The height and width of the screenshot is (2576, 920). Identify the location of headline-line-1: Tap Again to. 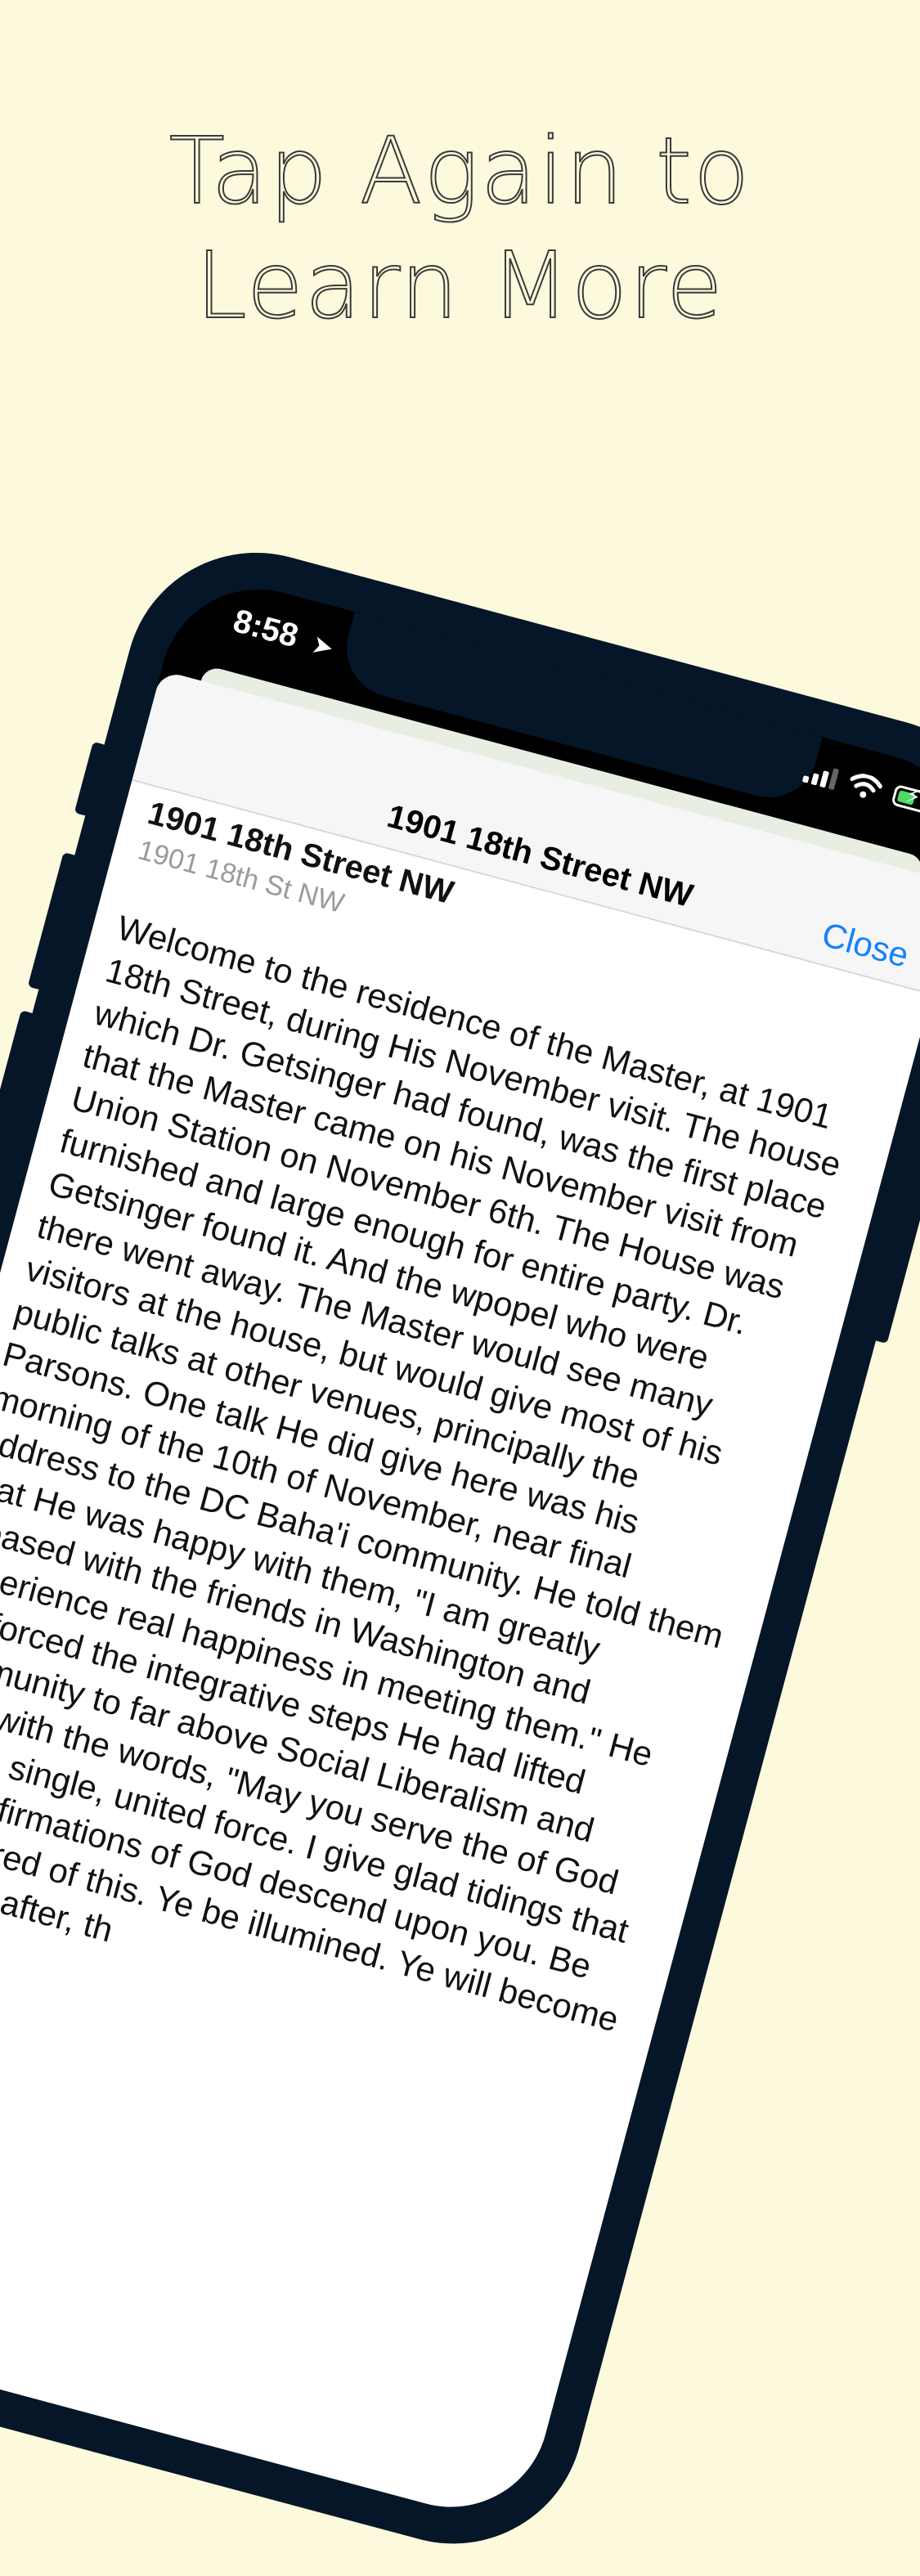
(460, 172).